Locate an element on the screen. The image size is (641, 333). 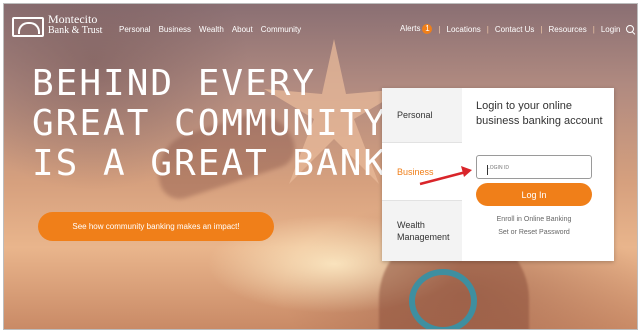
nav-community: Community is located at coordinates (281, 29).